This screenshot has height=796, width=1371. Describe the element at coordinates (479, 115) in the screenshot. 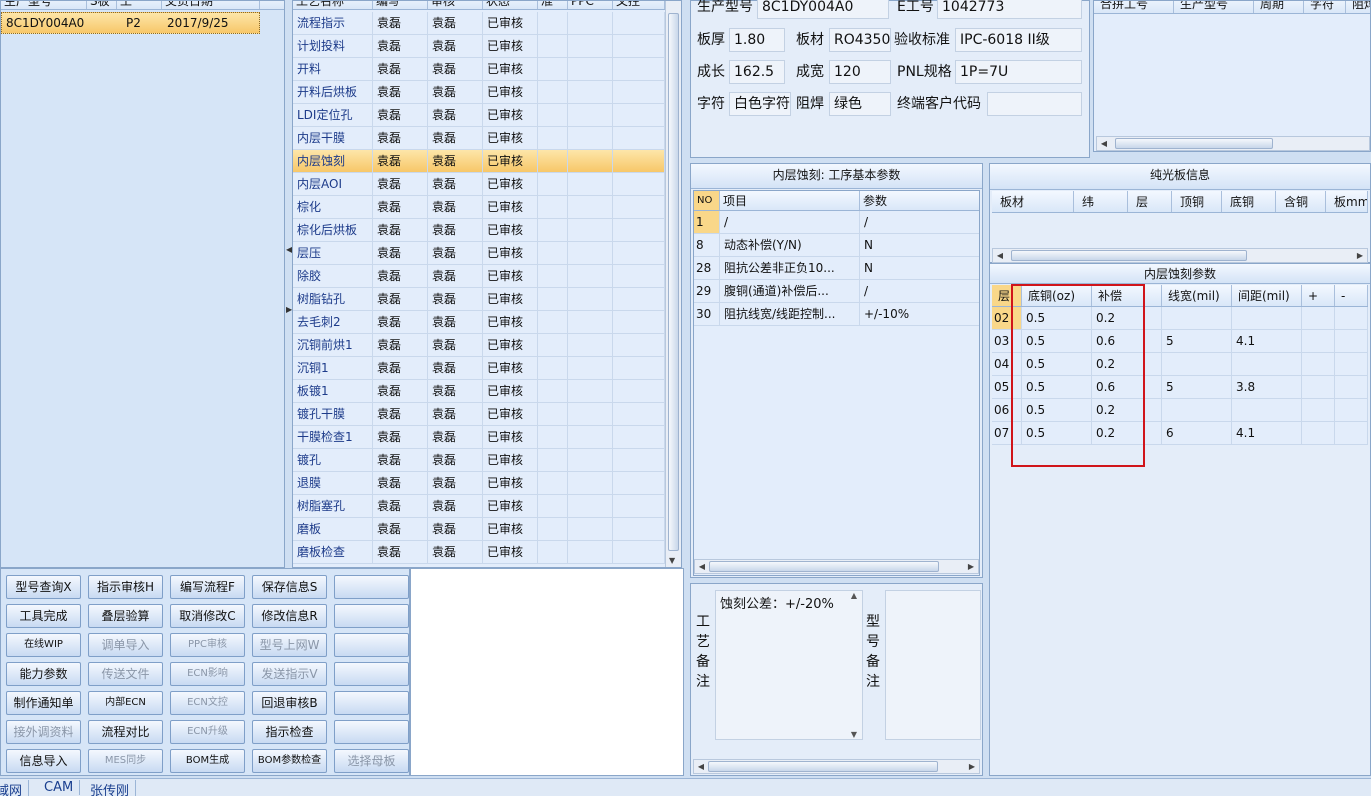

I see `process-row: LDI定位孔 袁磊 袁磊 已审核` at that location.